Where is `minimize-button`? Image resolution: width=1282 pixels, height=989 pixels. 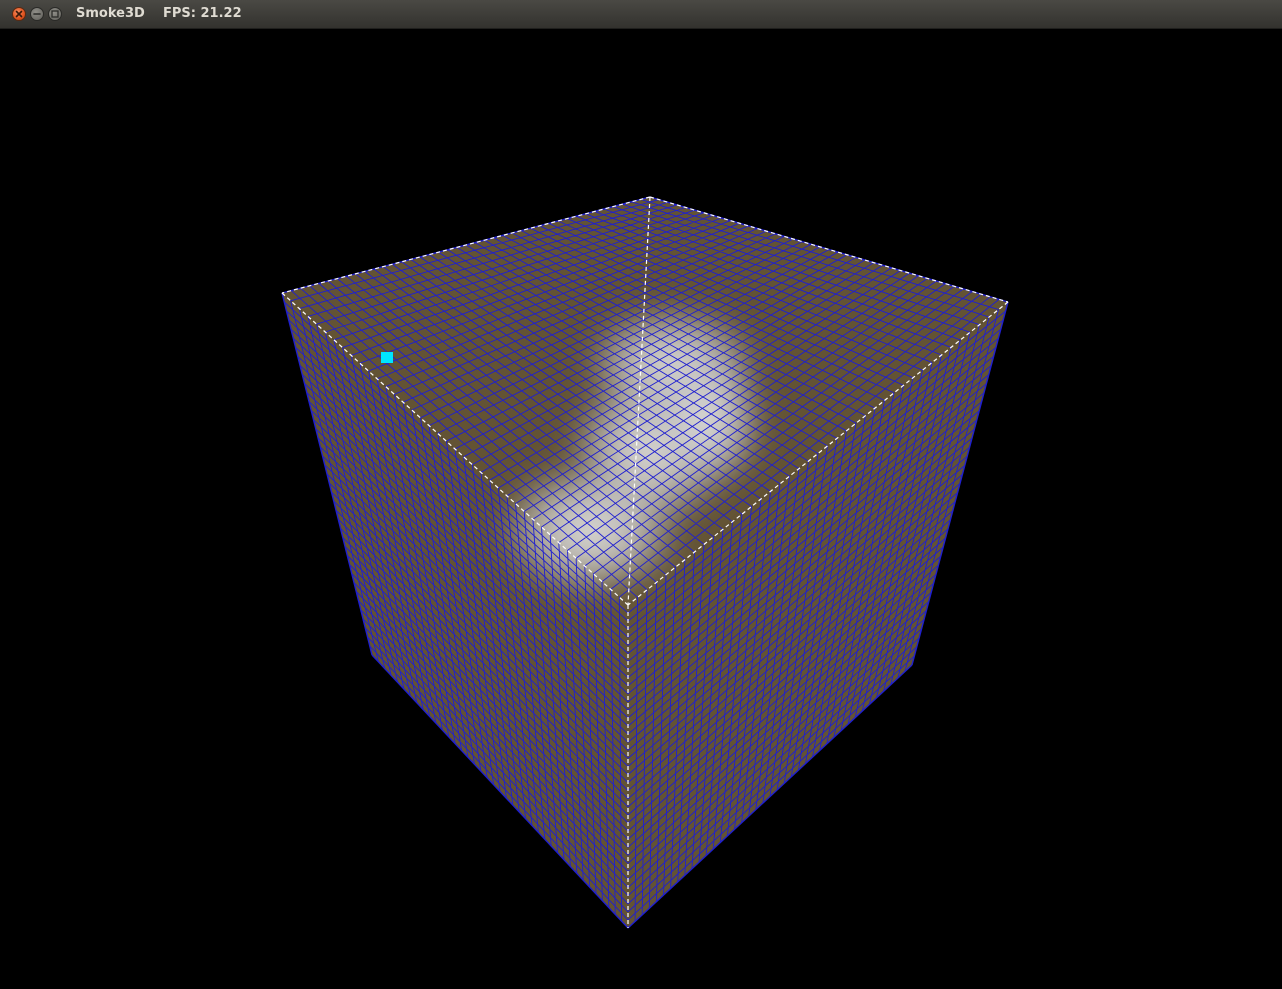
minimize-button is located at coordinates (37, 14).